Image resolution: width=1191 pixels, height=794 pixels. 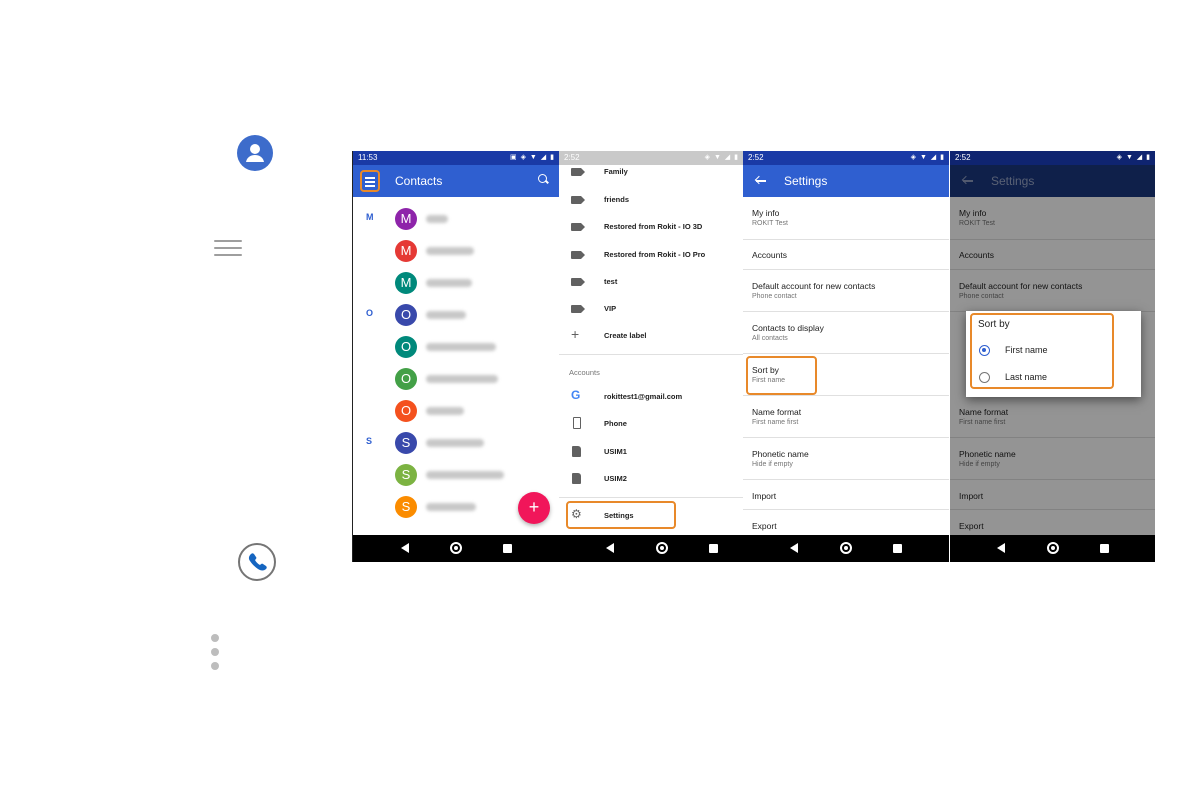 What do you see at coordinates (419, 181) in the screenshot?
I see `app-title: Contacts` at bounding box center [419, 181].